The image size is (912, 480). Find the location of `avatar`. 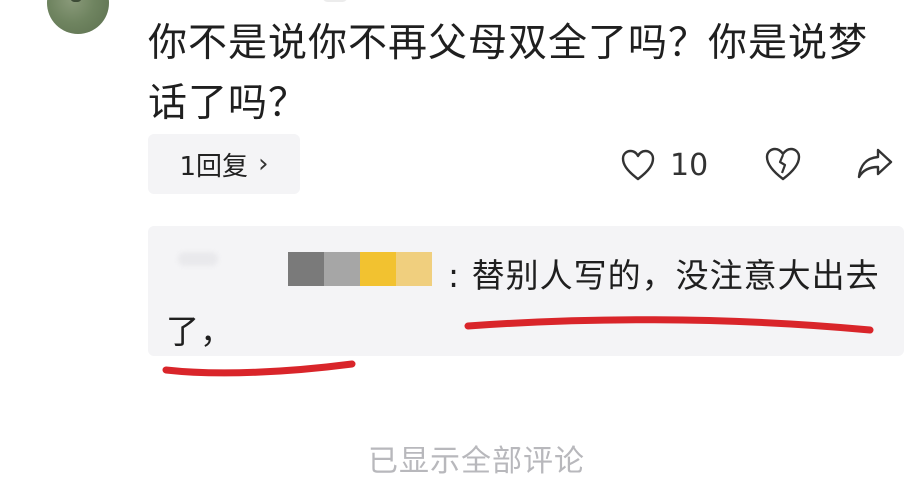

avatar is located at coordinates (78, 17).